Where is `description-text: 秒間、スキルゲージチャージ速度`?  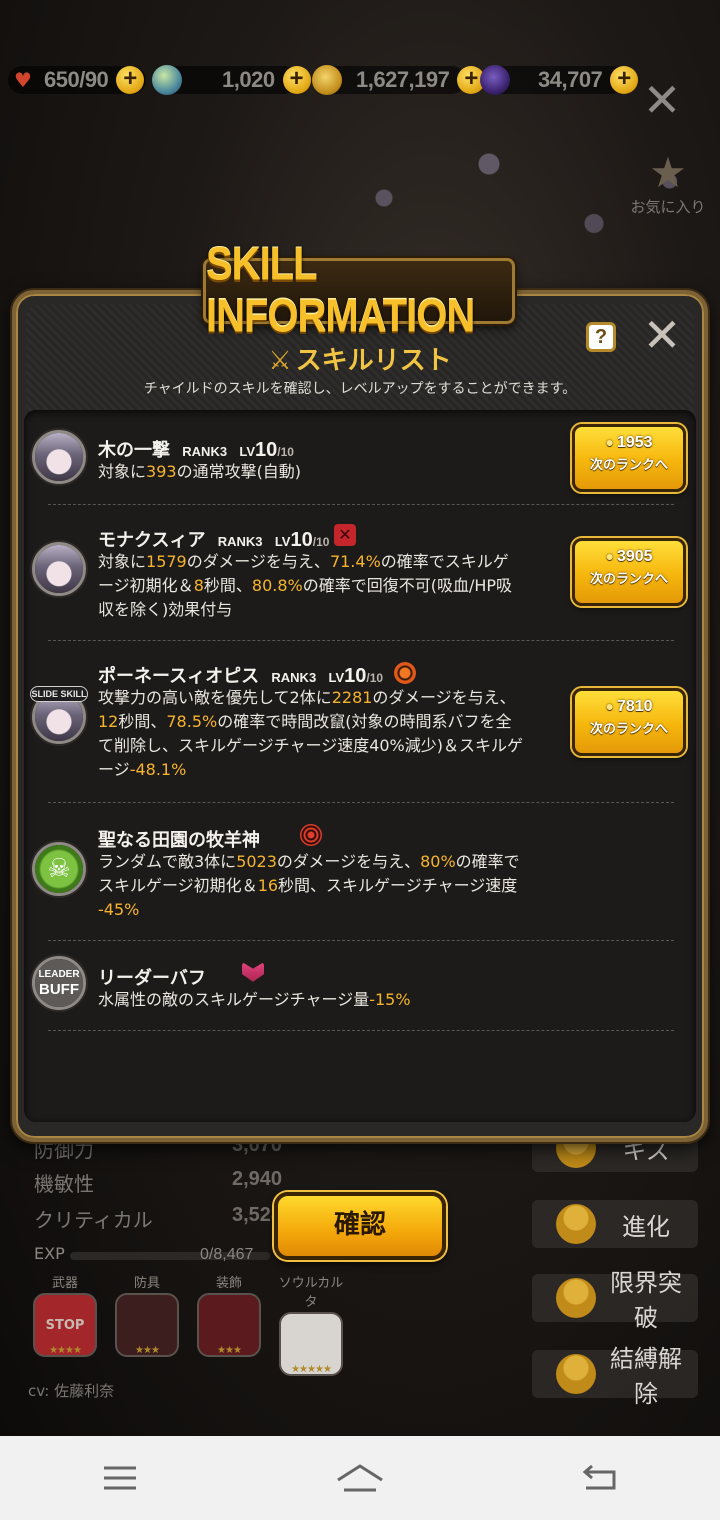
description-text: 秒間、スキルゲージチャージ速度 is located at coordinates (398, 885).